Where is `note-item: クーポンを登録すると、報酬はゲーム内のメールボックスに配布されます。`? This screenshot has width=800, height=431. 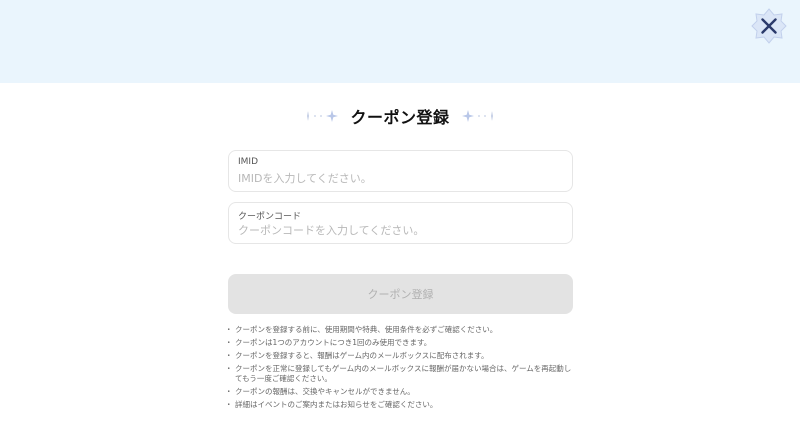 note-item: クーポンを登録すると、報酬はゲーム内のメールボックスに配布されます。 is located at coordinates (401, 356).